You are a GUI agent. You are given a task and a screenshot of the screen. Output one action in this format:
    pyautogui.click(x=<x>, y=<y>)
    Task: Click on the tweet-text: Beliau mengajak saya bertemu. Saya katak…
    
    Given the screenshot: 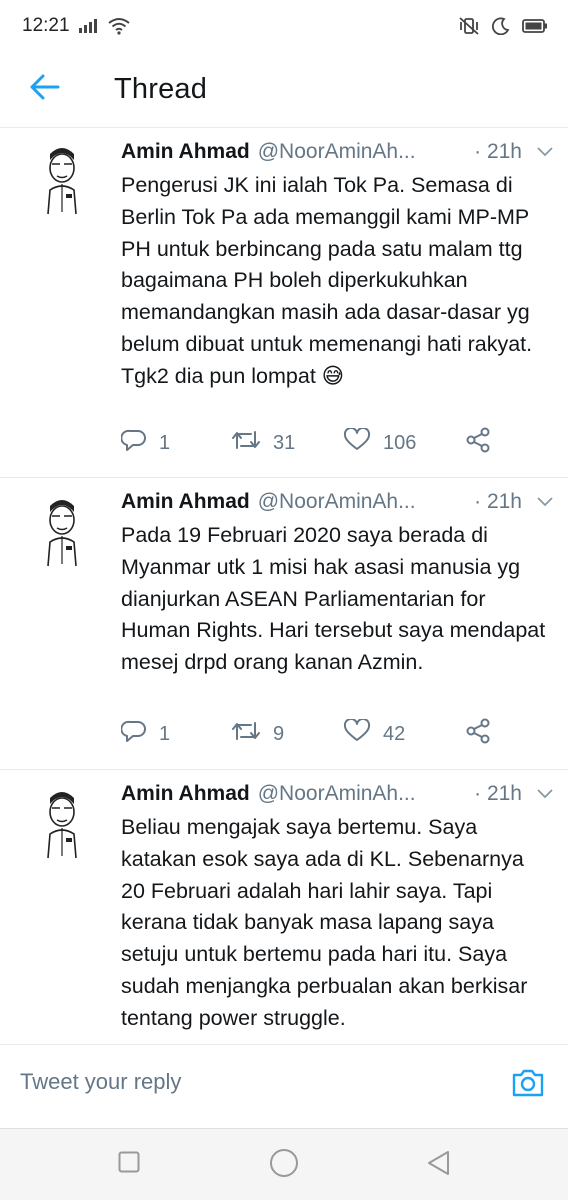 What is the action you would take?
    pyautogui.click(x=324, y=922)
    